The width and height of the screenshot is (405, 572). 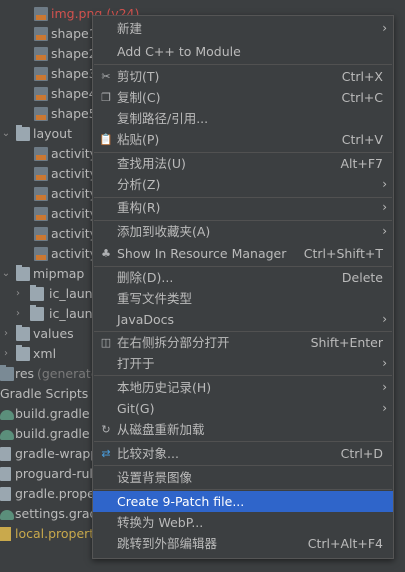 I want to click on text-file-icon, so click(x=5, y=474).